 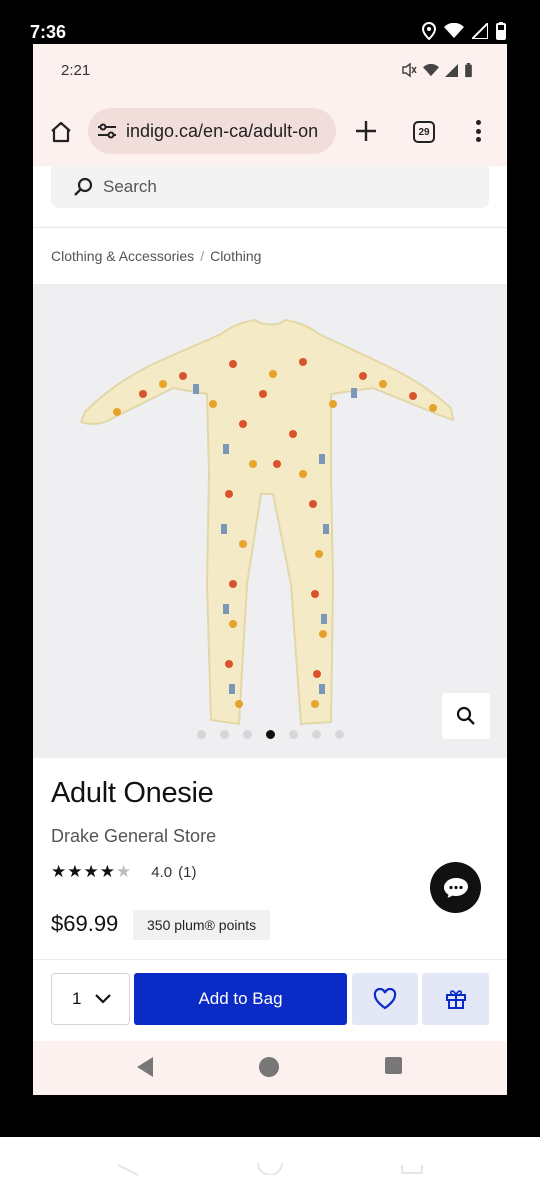 What do you see at coordinates (202, 925) in the screenshot?
I see `plum-points-badge: 350 plum® points` at bounding box center [202, 925].